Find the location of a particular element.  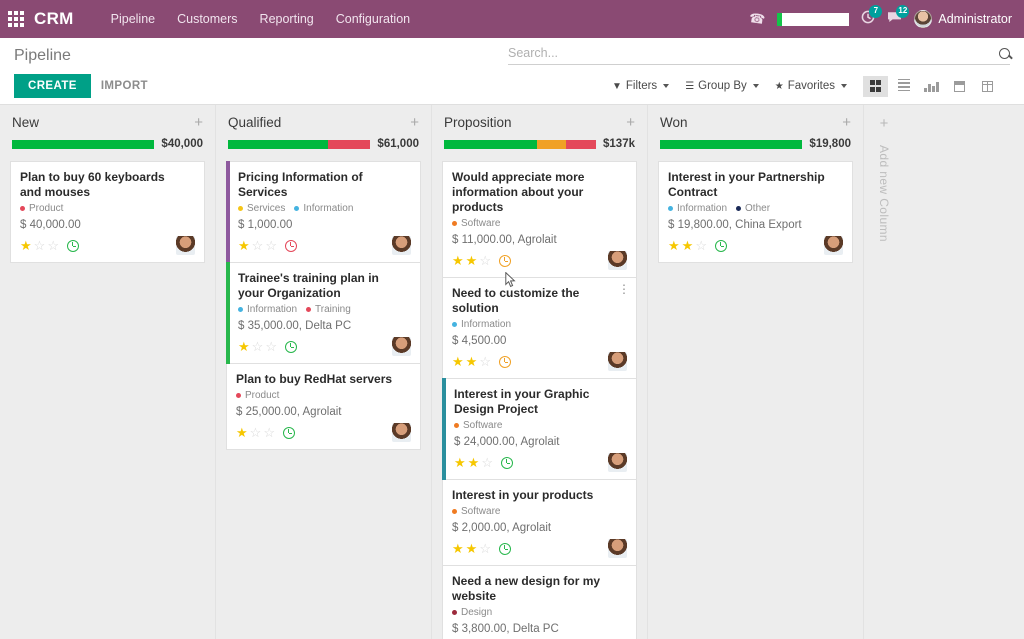

app-brand-crm: CRM is located at coordinates (54, 19).